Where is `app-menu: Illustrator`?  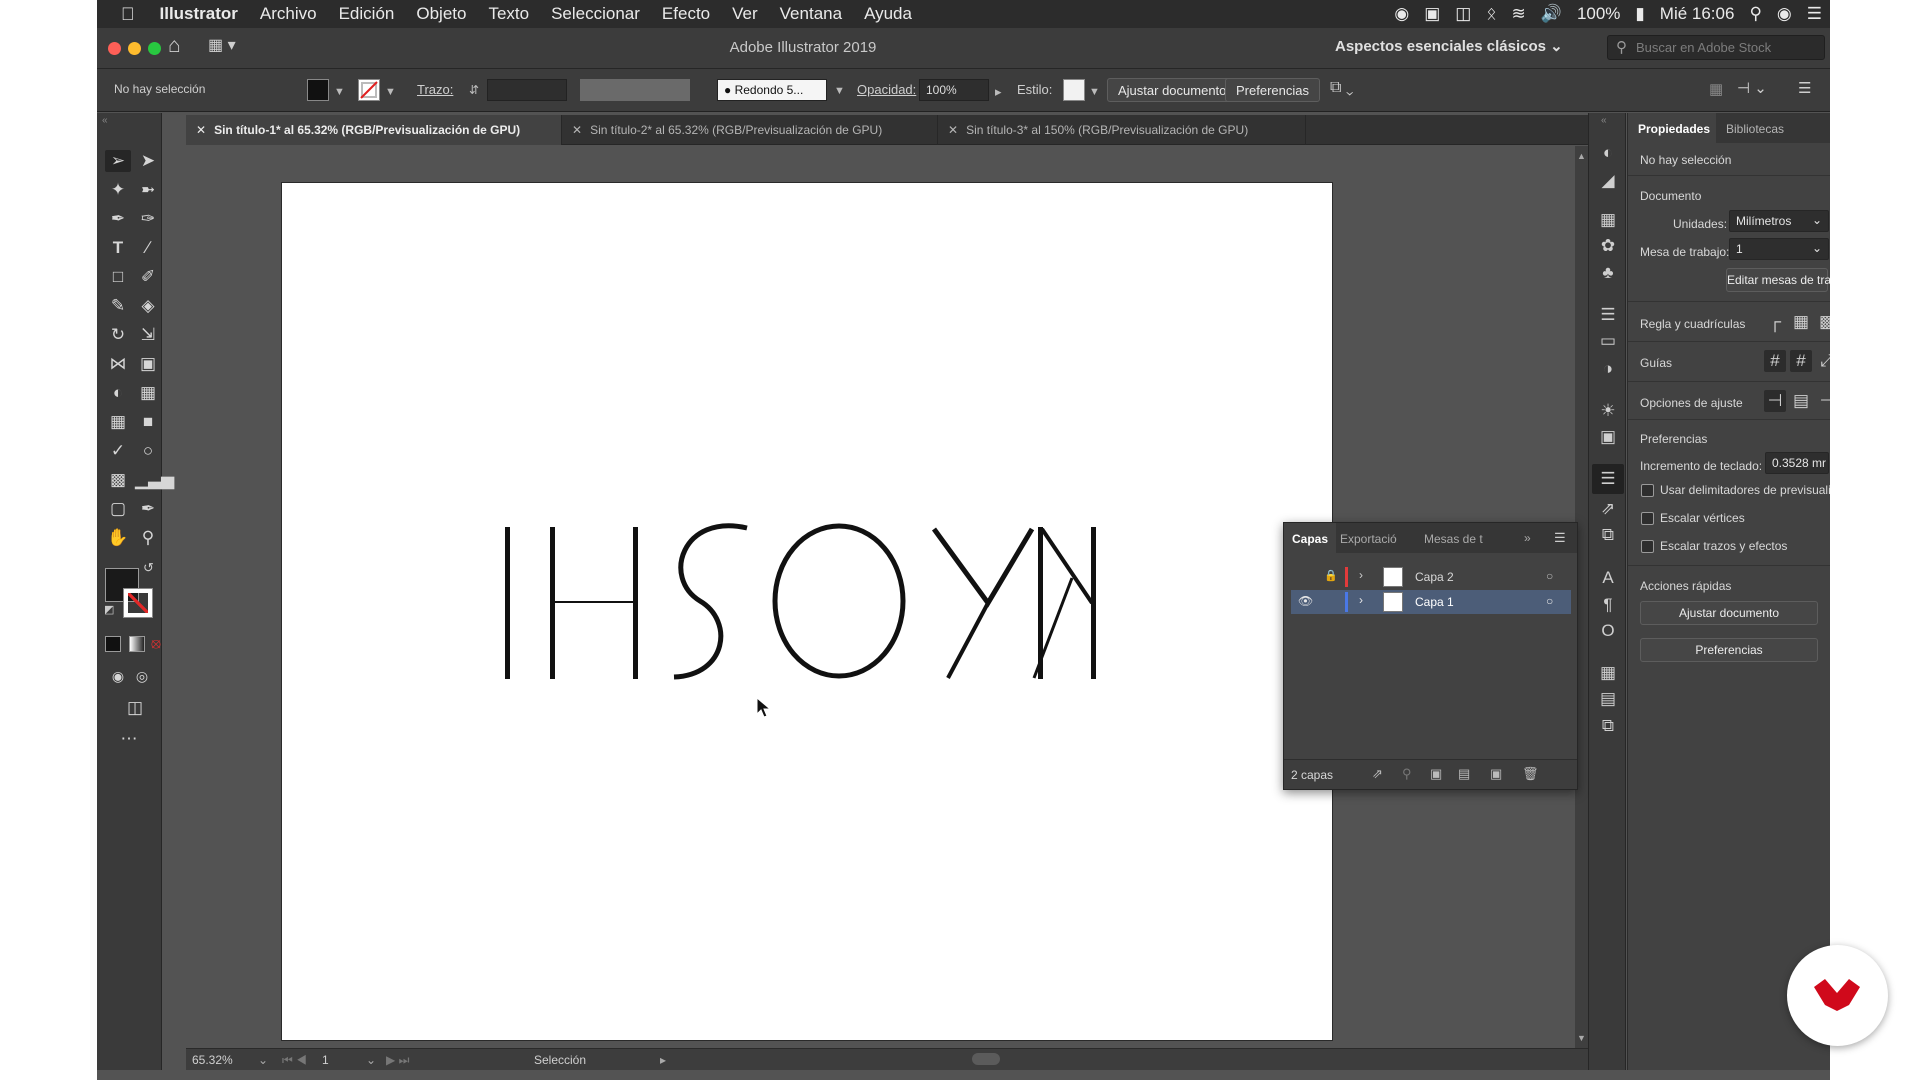
app-menu: Illustrator is located at coordinates (199, 14).